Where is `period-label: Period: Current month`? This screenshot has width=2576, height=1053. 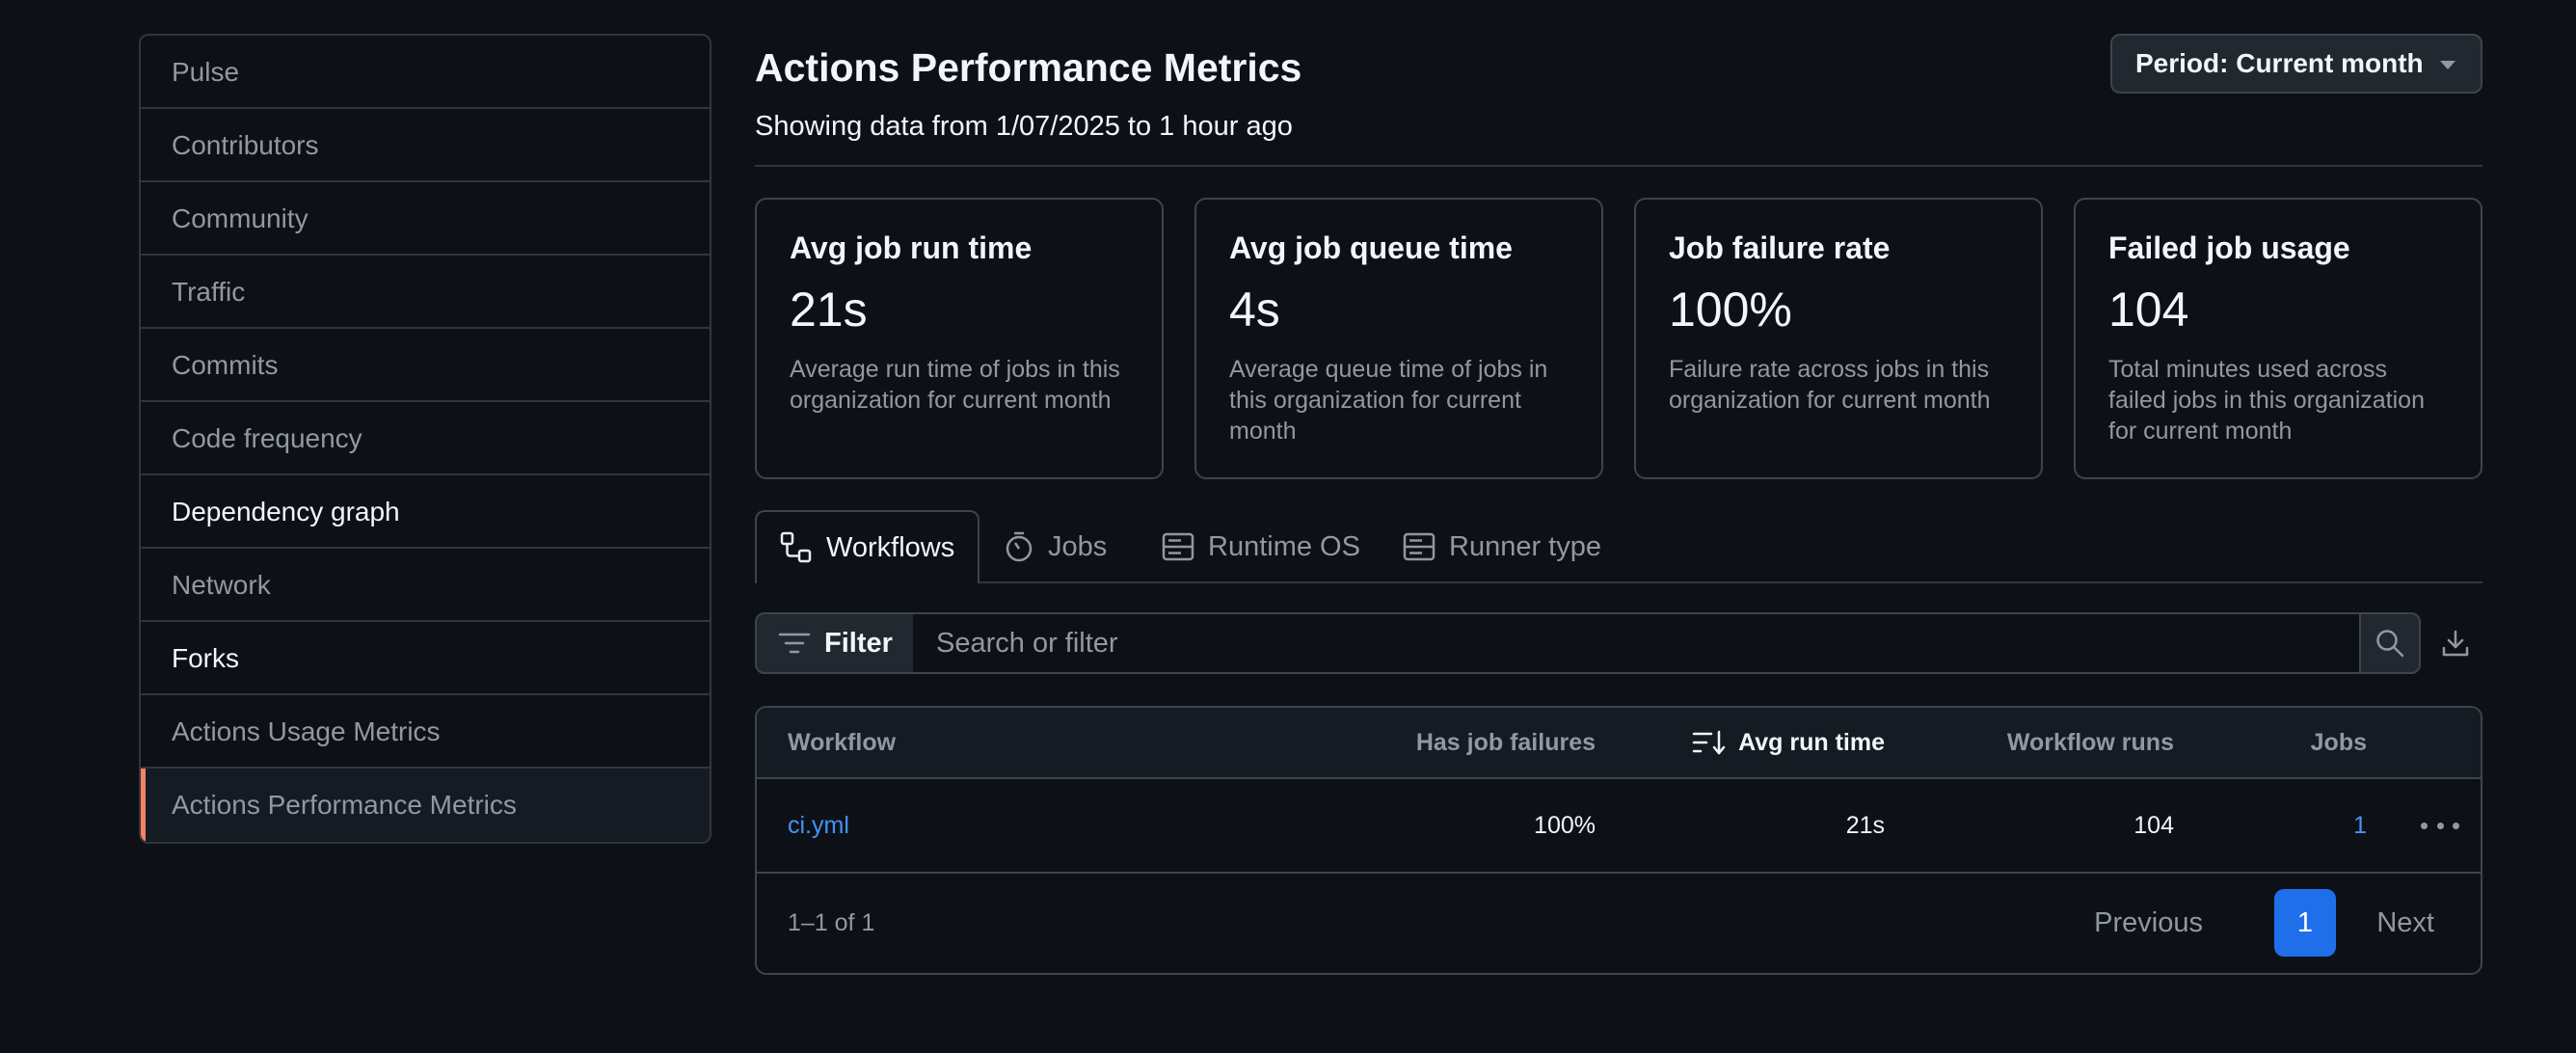
period-label: Period: Current month is located at coordinates (2280, 63).